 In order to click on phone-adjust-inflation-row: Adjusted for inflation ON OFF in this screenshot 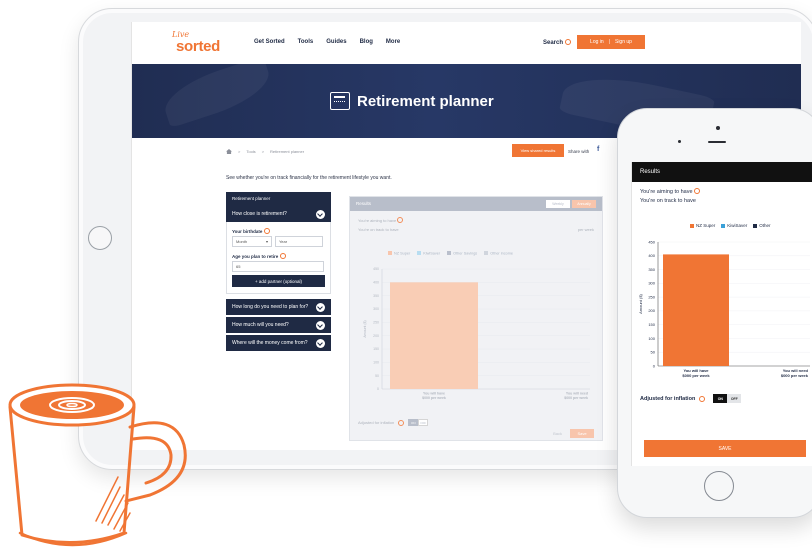, I will do `click(691, 398)`.